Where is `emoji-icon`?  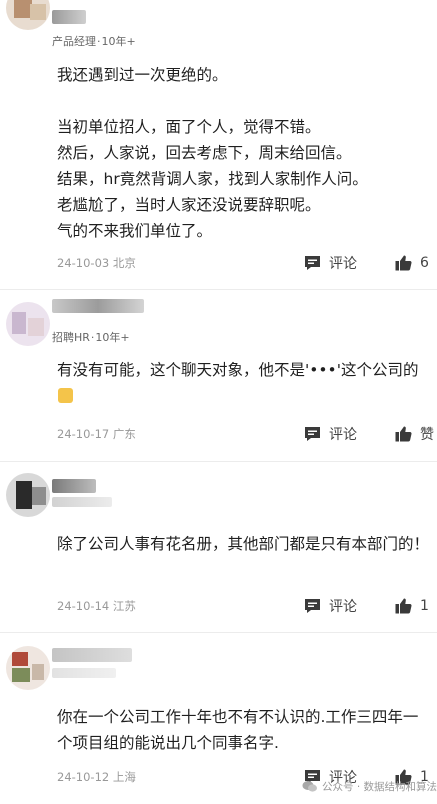
emoji-icon is located at coordinates (65, 395).